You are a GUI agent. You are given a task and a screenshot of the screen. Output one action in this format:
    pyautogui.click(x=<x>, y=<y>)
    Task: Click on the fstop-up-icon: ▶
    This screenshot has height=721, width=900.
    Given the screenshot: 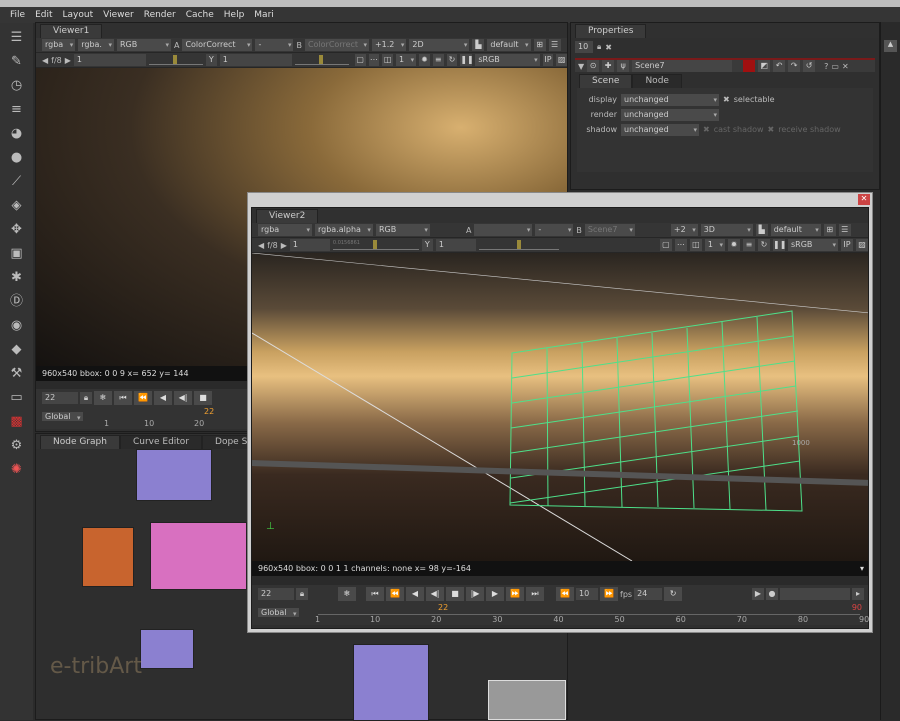 What is the action you would take?
    pyautogui.click(x=68, y=60)
    